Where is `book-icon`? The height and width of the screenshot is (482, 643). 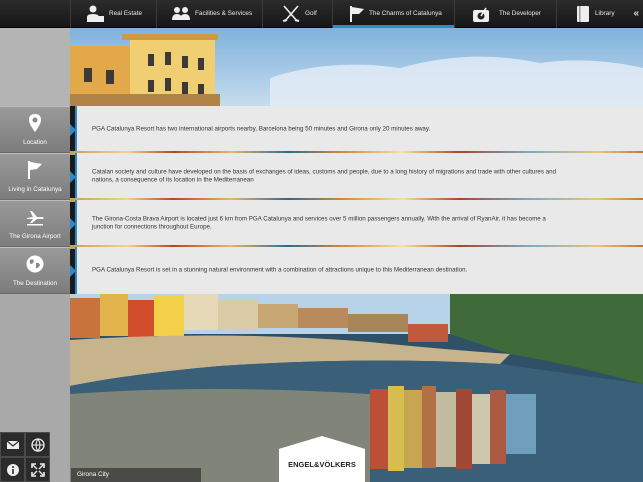 book-icon is located at coordinates (583, 14).